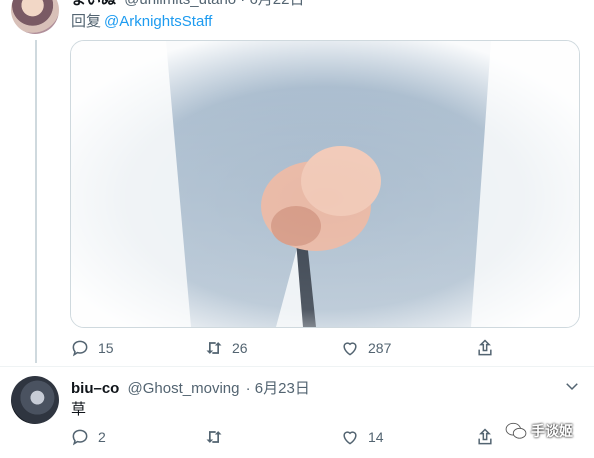  Describe the element at coordinates (184, 388) in the screenshot. I see `handle: @Ghost_moving` at that location.